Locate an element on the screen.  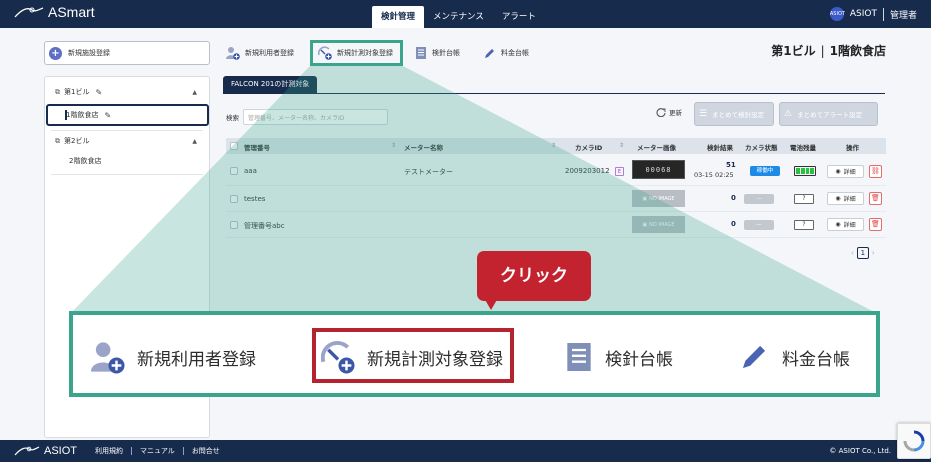
page-current: 1 is located at coordinates (862, 253).